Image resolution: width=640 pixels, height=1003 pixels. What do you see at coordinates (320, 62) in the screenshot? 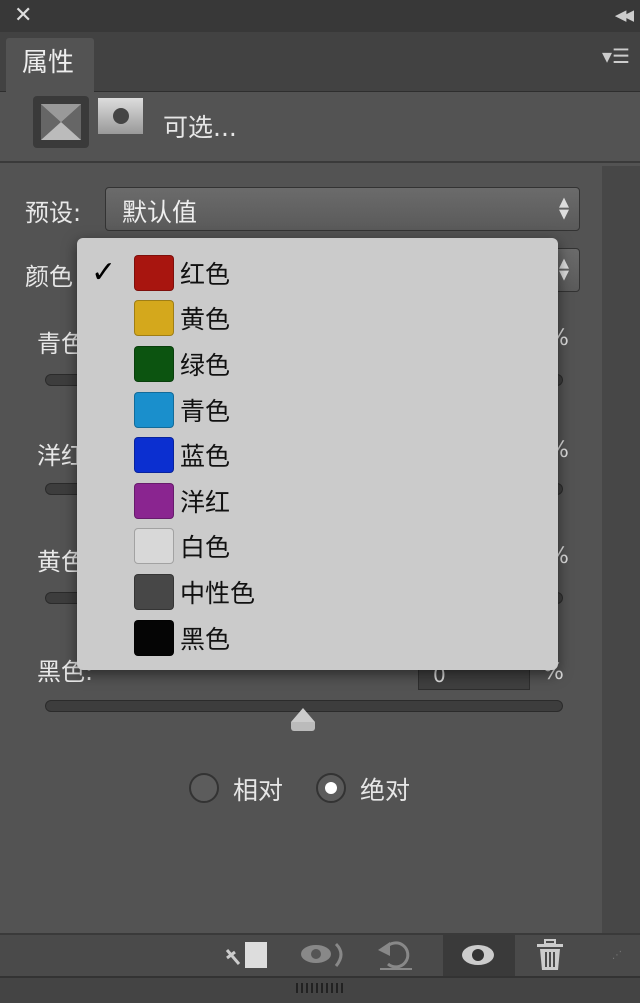
I see `tab-strip` at bounding box center [320, 62].